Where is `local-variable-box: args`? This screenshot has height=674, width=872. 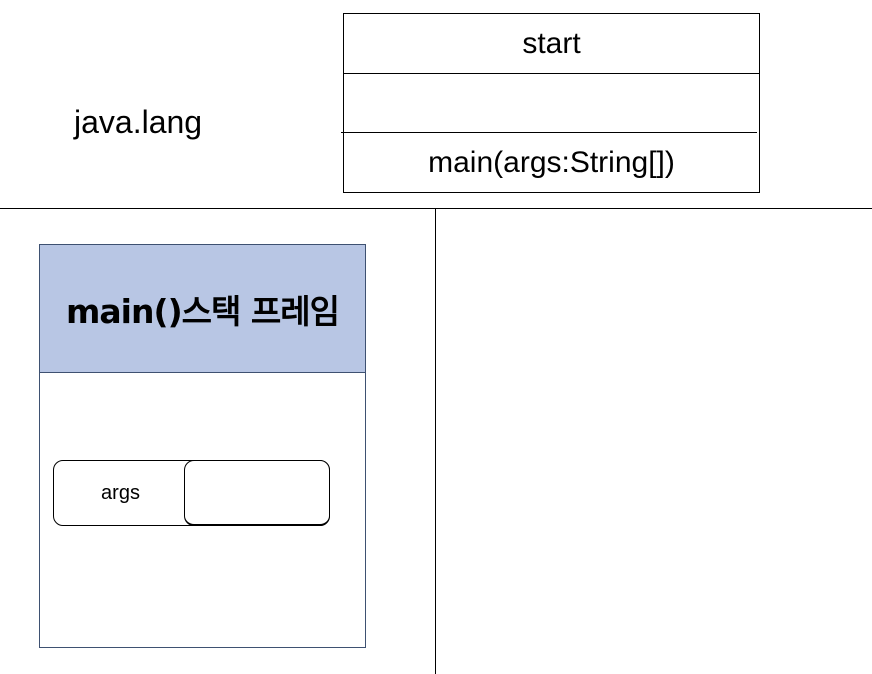 local-variable-box: args is located at coordinates (191, 493).